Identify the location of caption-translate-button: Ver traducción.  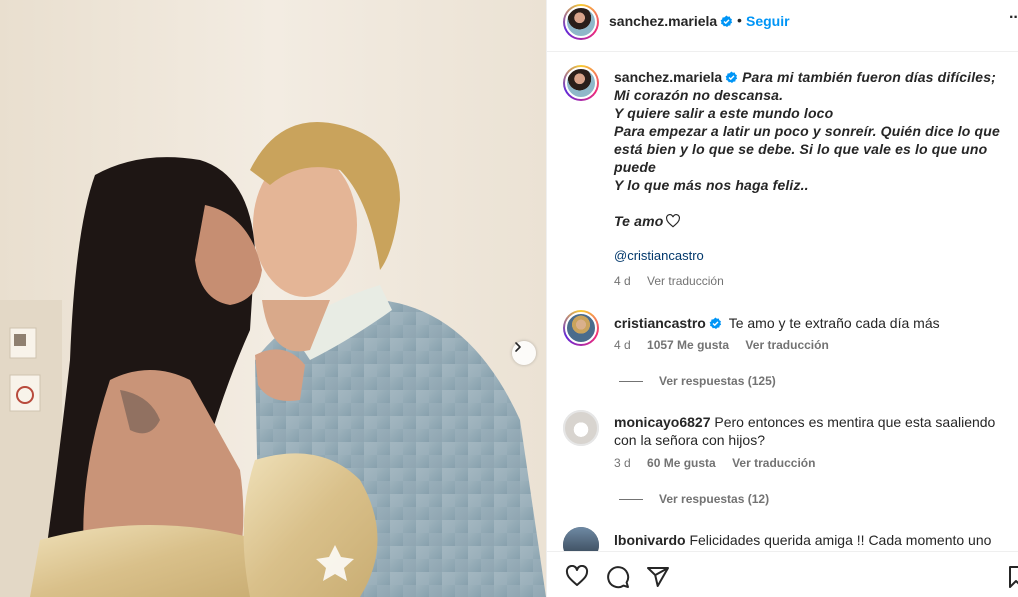
(685, 281).